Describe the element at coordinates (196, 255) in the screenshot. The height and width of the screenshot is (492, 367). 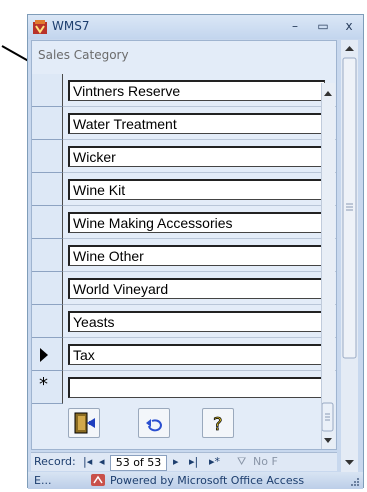
I see `sales-category-field: Wine Other` at that location.